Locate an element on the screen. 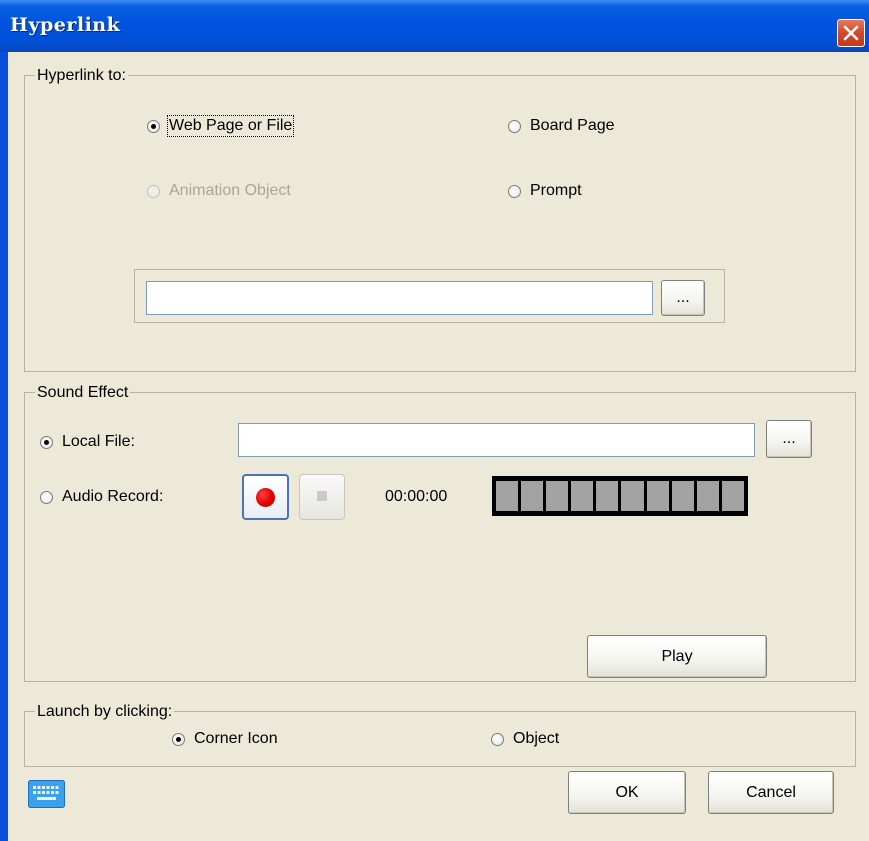 The width and height of the screenshot is (869, 841). record-button is located at coordinates (265, 497).